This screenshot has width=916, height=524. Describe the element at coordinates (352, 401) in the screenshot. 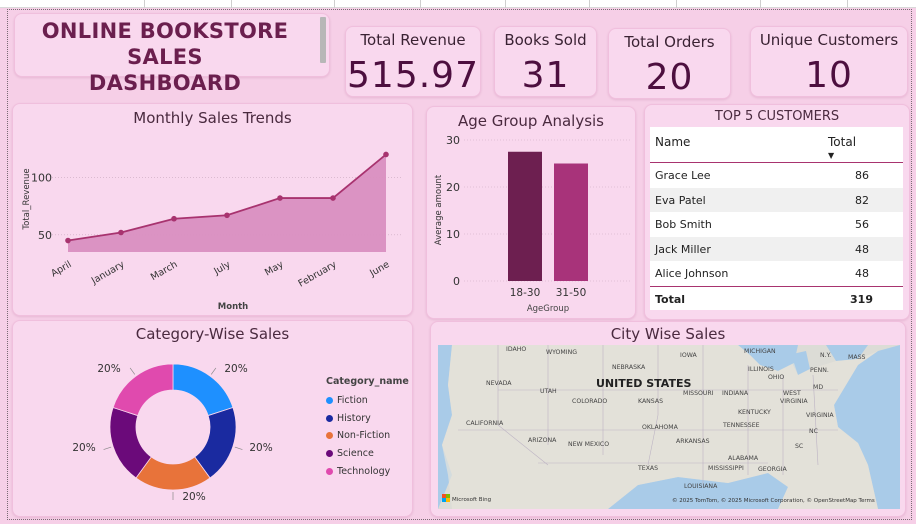

I see `legend-label: Fiction` at that location.